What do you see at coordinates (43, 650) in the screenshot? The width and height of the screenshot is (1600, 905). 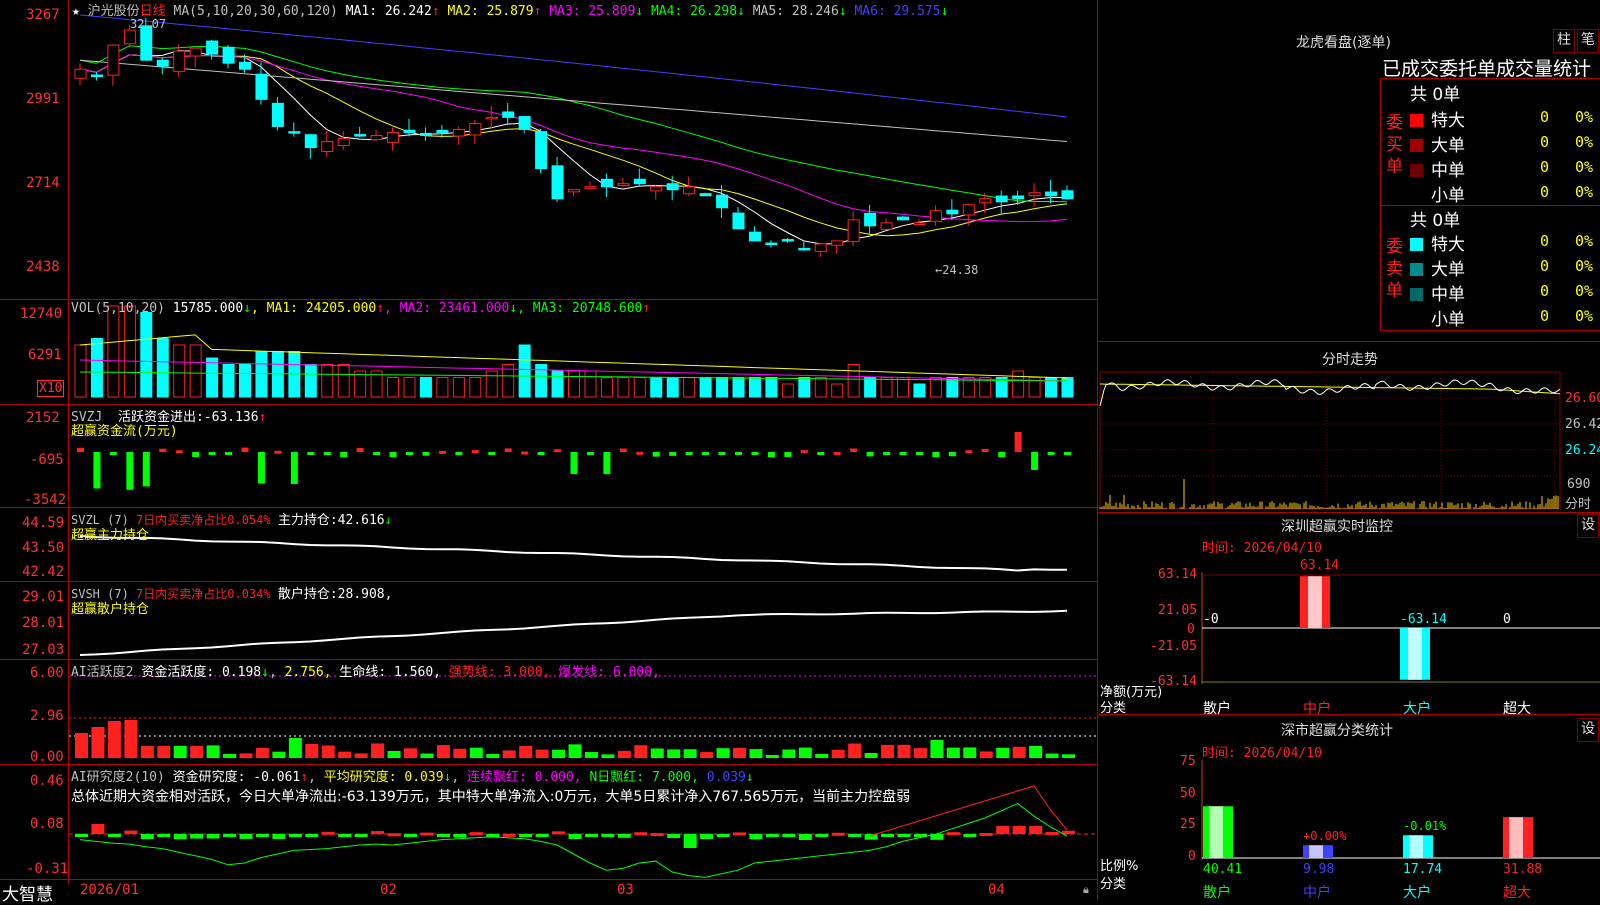 I see `sh-y-tick: 27.03` at bounding box center [43, 650].